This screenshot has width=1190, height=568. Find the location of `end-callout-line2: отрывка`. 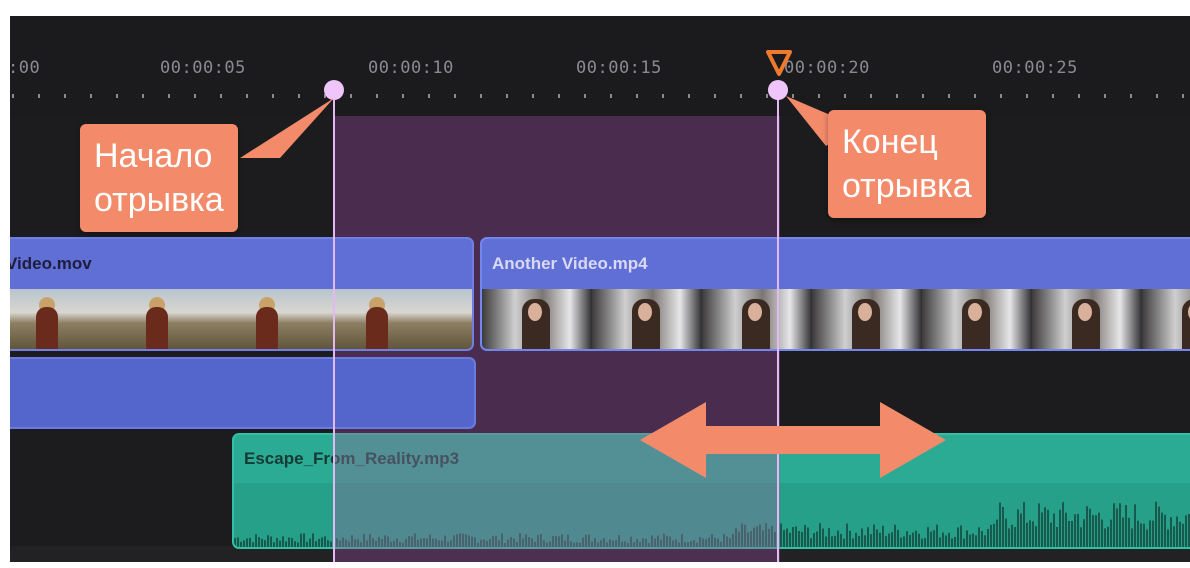

end-callout-line2: отрывка is located at coordinates (907, 186).